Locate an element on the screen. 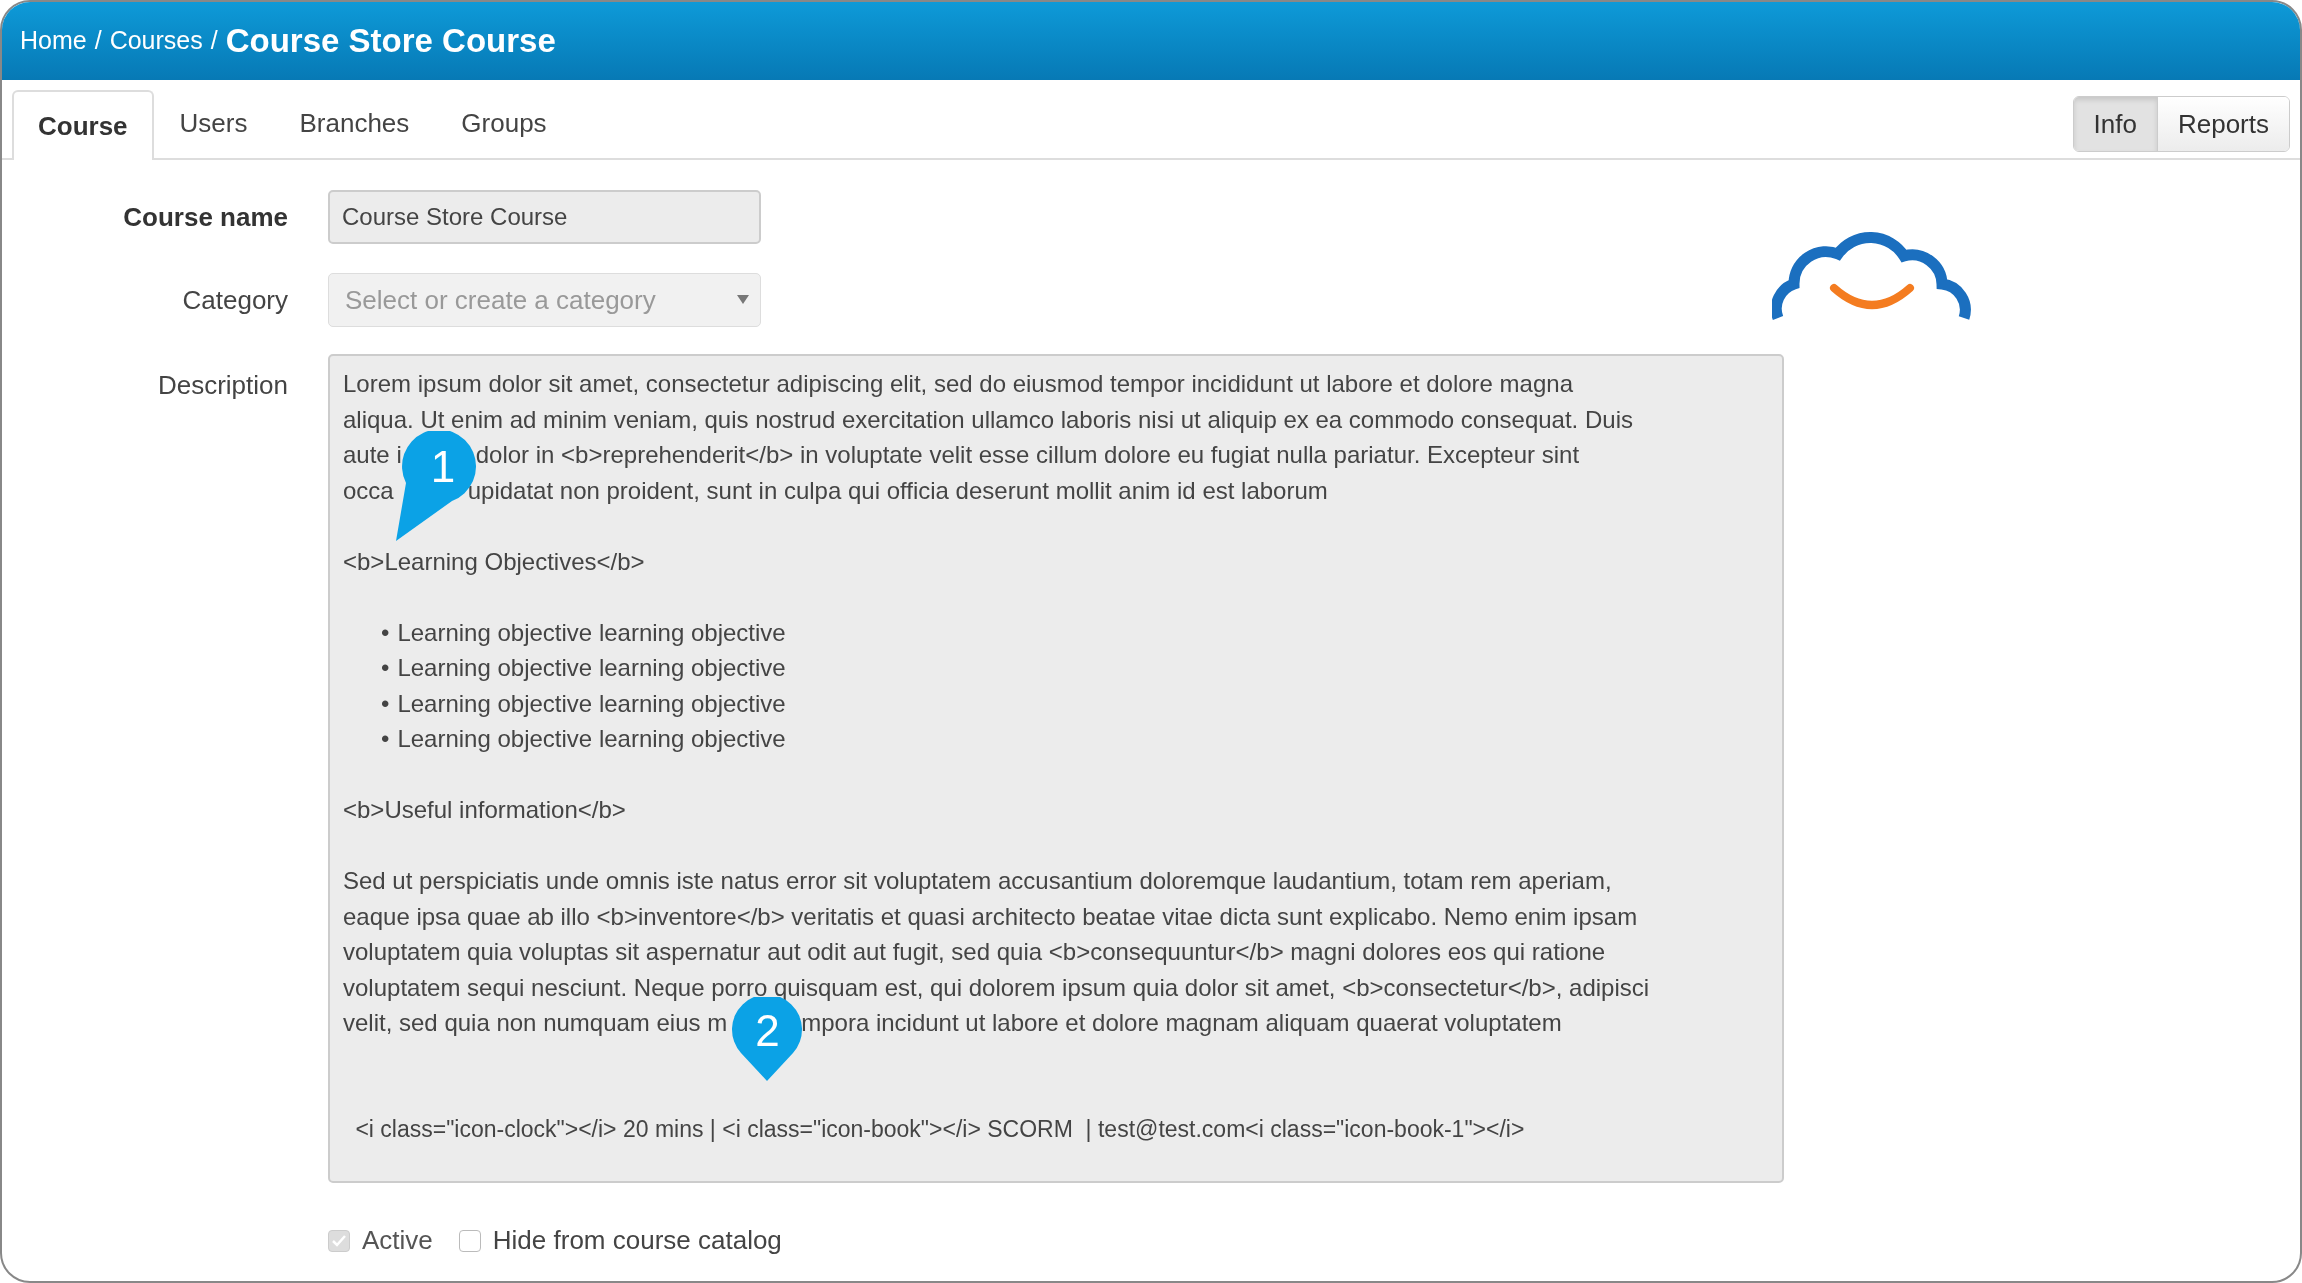 The image size is (2302, 1283). description-text: dolor in <b>reprehenderit</b> in voluptate velit esse cillum dolore eu fugiat nulla pariatur. Excepteur sint is located at coordinates (1027, 455).